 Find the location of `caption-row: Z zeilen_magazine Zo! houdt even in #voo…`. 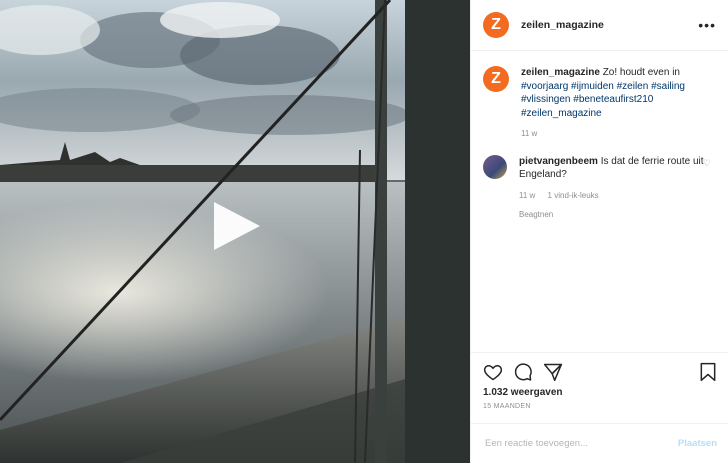

caption-row: Z zeilen_magazine Zo! houdt even in #voo… is located at coordinates (599, 103).